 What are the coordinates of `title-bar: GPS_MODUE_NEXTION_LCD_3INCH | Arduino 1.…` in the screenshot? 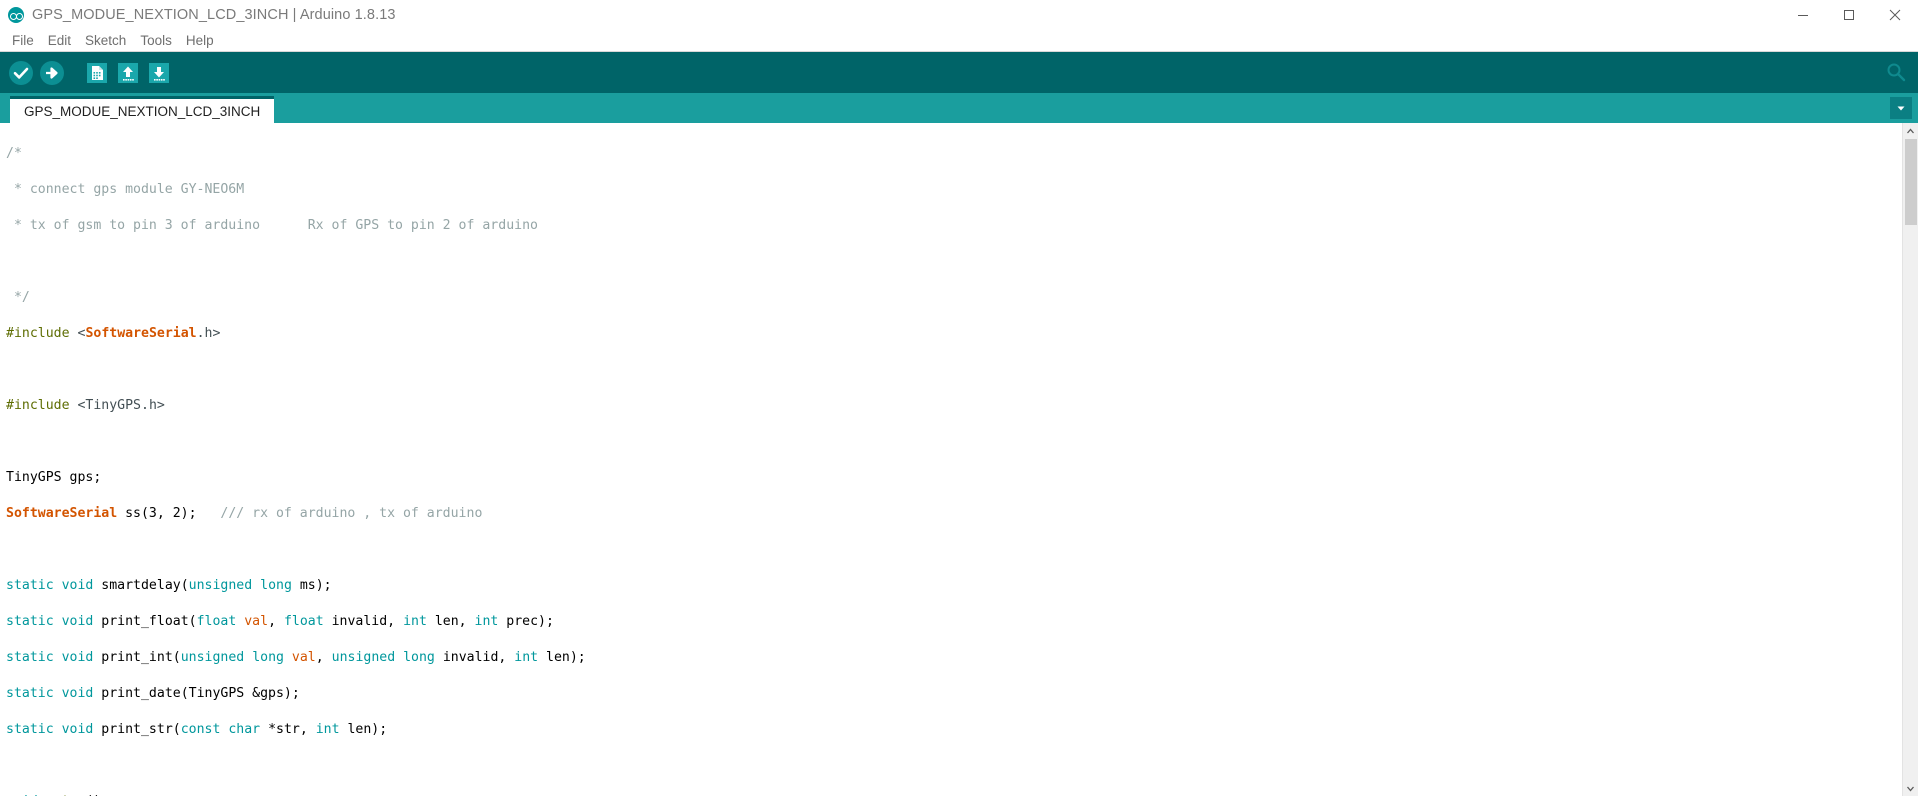 It's located at (959, 15).